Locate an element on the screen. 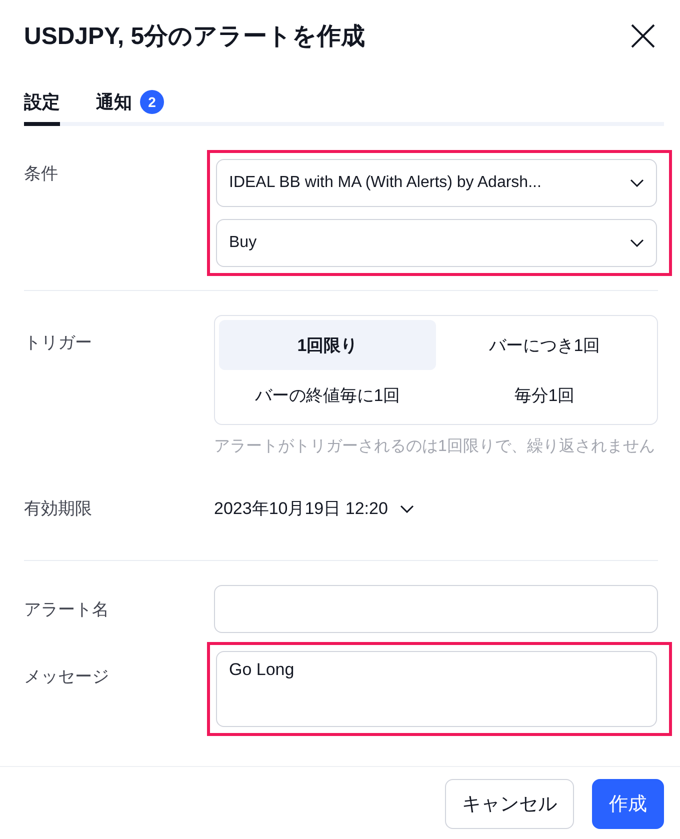 The width and height of the screenshot is (680, 839). tab: 通知 2 is located at coordinates (130, 108).